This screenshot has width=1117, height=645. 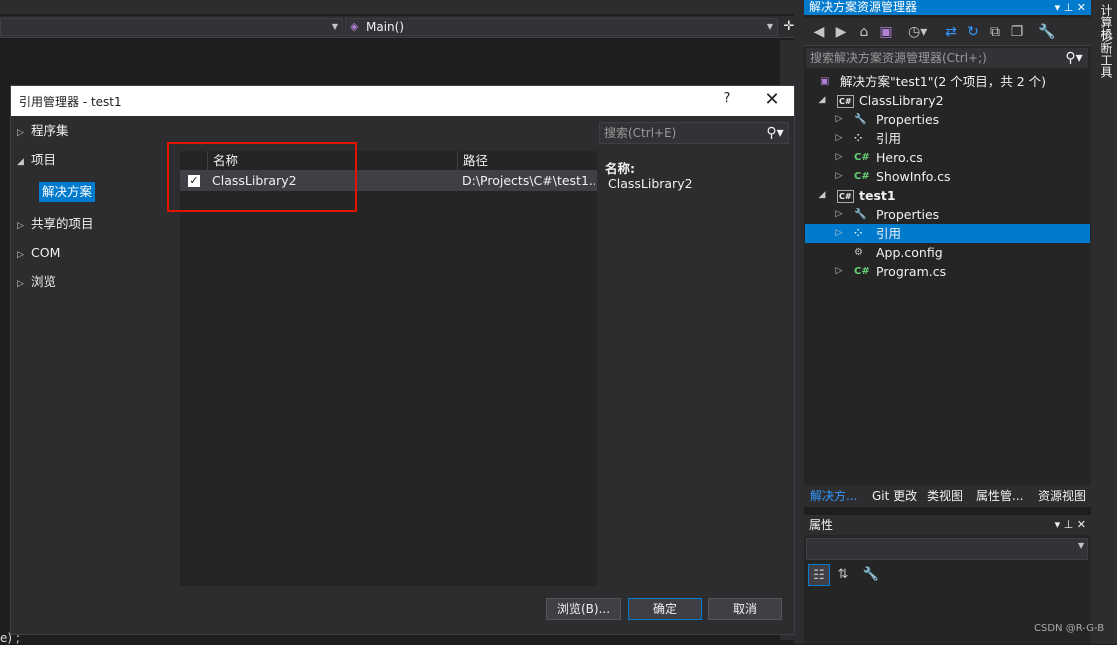 I want to click on nav-solution: 解决方案, so click(x=67, y=192).